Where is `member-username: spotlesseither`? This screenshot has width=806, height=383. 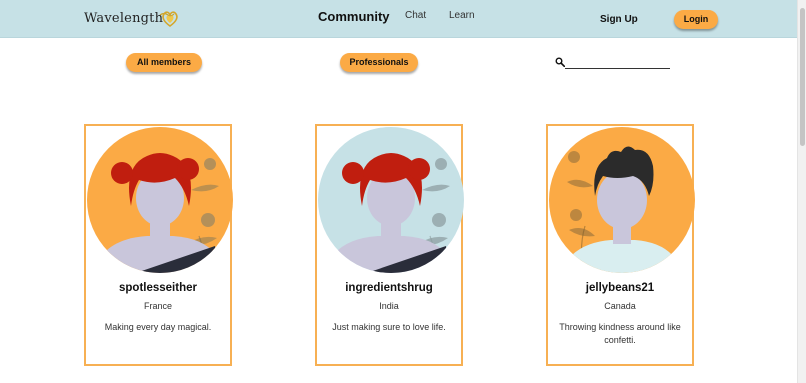 member-username: spotlesseither is located at coordinates (158, 288).